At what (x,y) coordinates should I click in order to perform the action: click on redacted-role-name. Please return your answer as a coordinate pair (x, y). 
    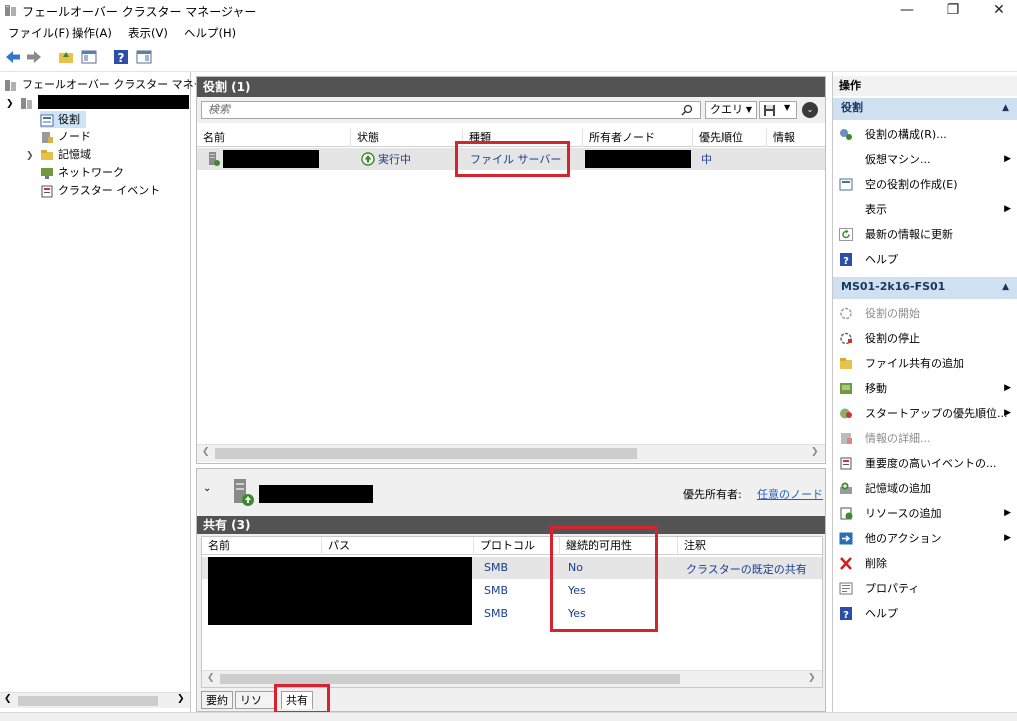
    Looking at the image, I should click on (271, 159).